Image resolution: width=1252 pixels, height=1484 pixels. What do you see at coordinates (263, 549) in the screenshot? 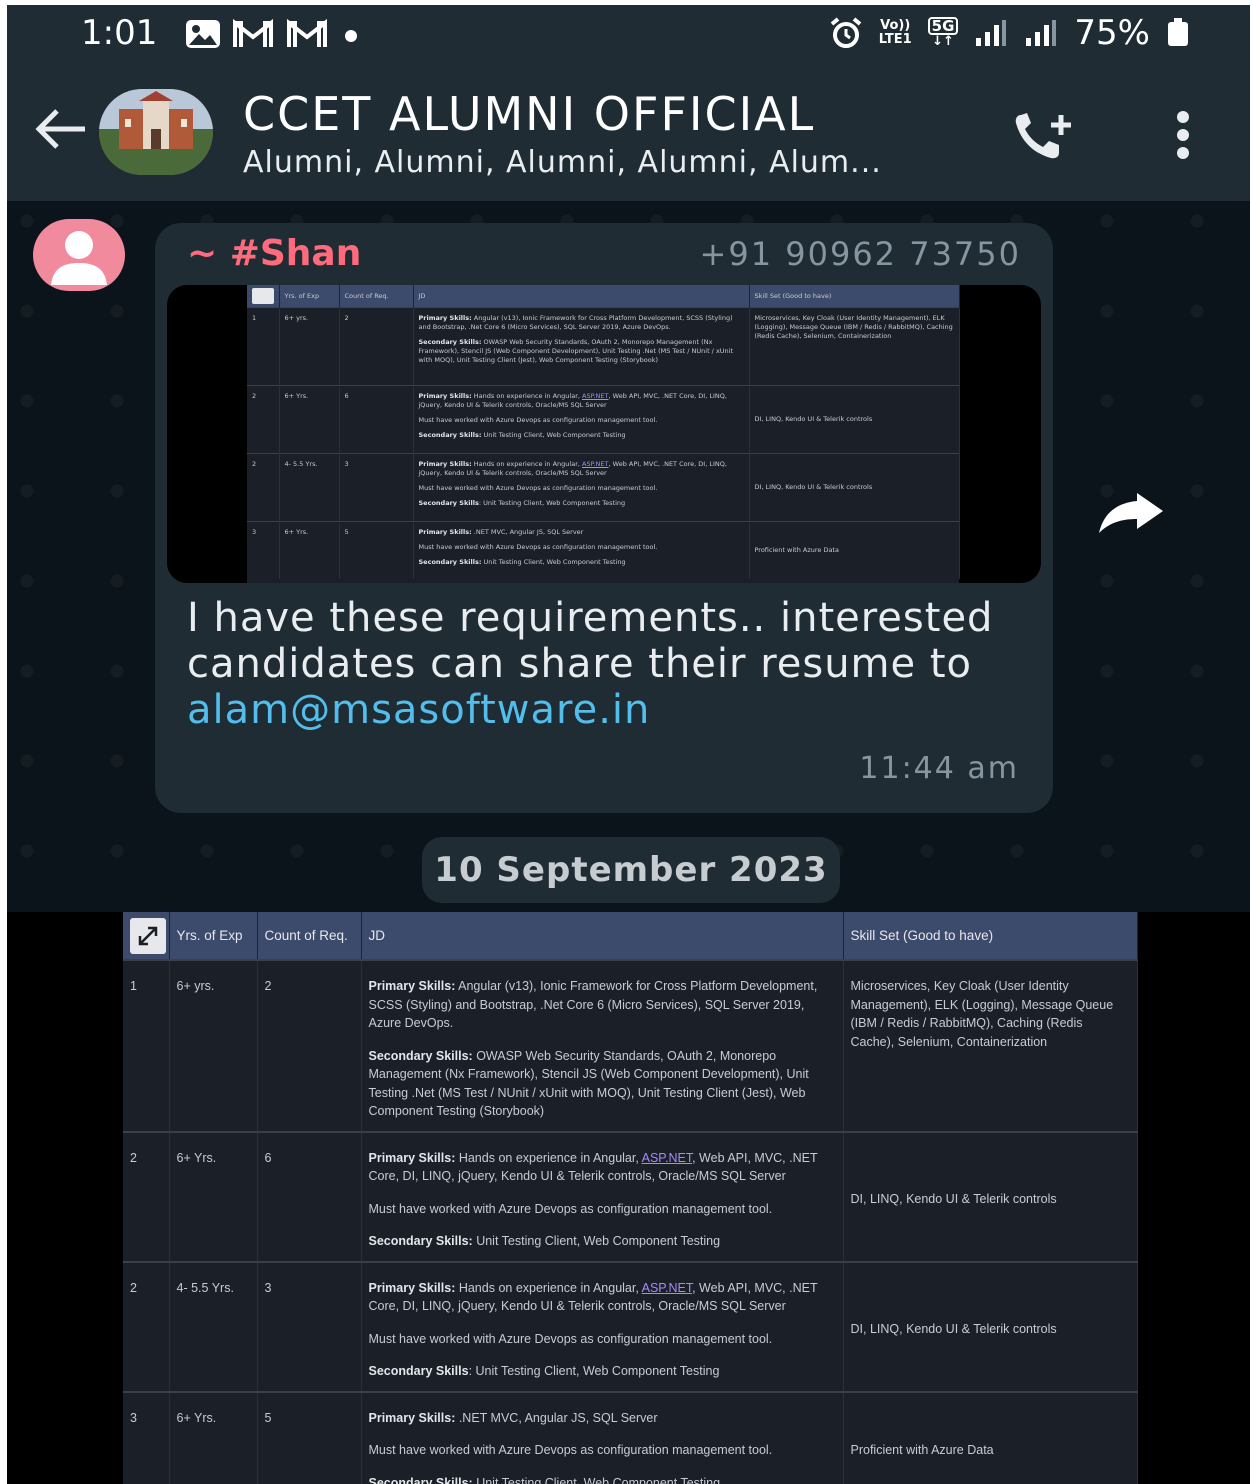
I see `mini-cell-no: 3` at bounding box center [263, 549].